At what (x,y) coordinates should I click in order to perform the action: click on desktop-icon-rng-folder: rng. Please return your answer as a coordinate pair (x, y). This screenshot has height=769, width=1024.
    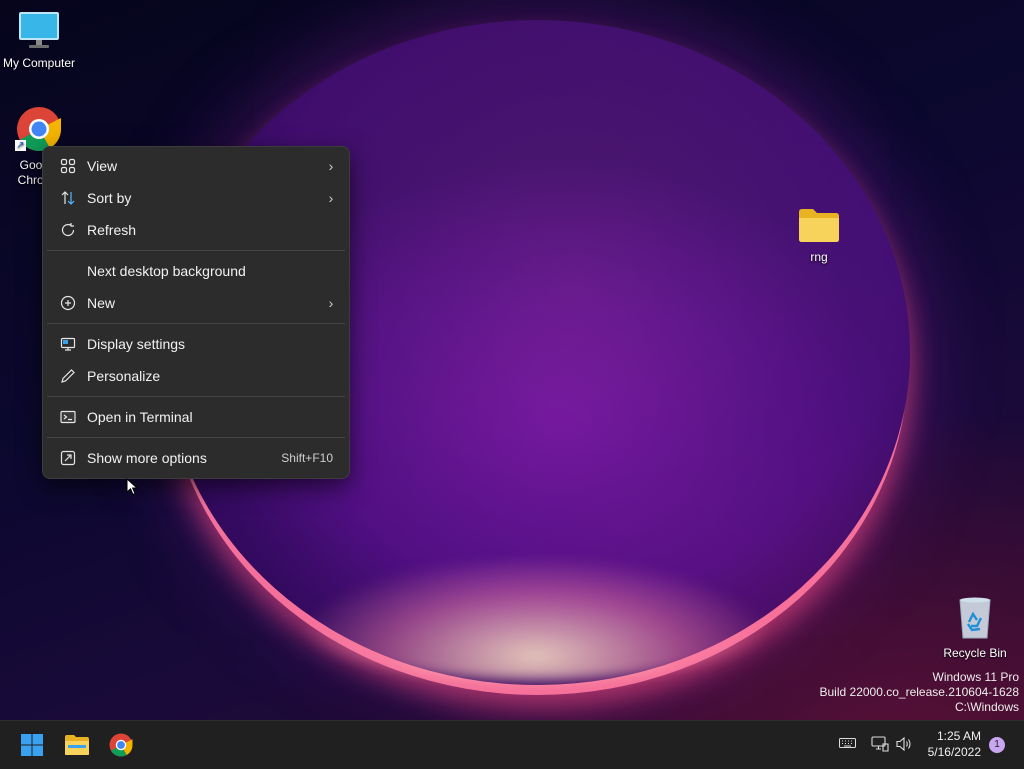
    Looking at the image, I should click on (819, 235).